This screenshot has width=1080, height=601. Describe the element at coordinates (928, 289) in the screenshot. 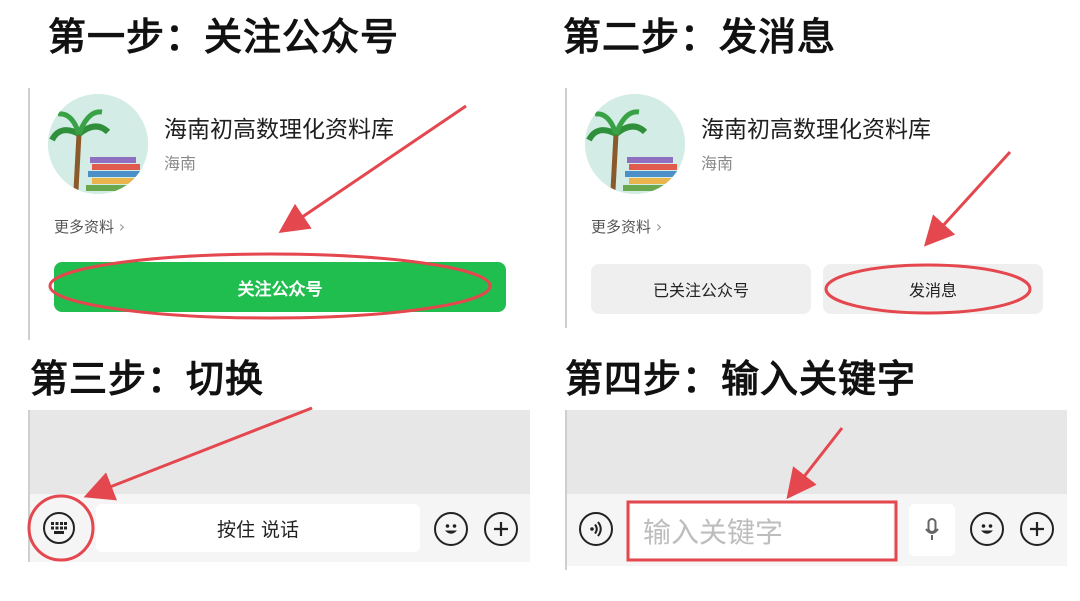

I see `highlight-ellipse-message` at that location.